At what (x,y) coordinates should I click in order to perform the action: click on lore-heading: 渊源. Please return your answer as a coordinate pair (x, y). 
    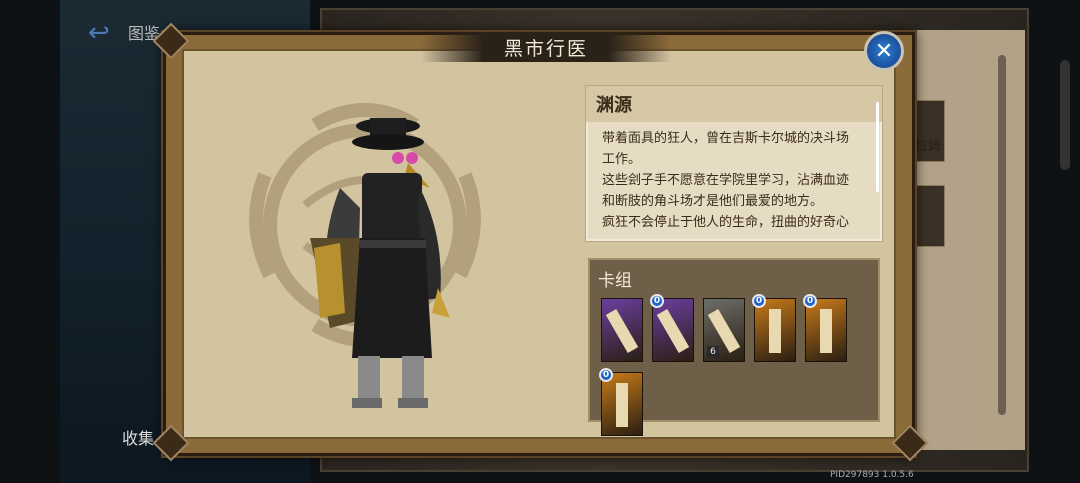
    Looking at the image, I should click on (734, 104).